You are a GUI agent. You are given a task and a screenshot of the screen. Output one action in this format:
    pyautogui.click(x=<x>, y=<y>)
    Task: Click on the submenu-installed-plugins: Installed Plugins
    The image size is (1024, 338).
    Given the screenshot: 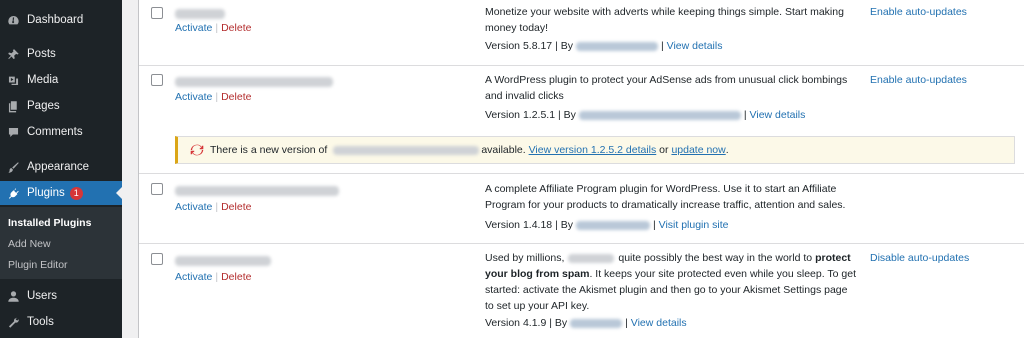 What is the action you would take?
    pyautogui.click(x=49, y=223)
    